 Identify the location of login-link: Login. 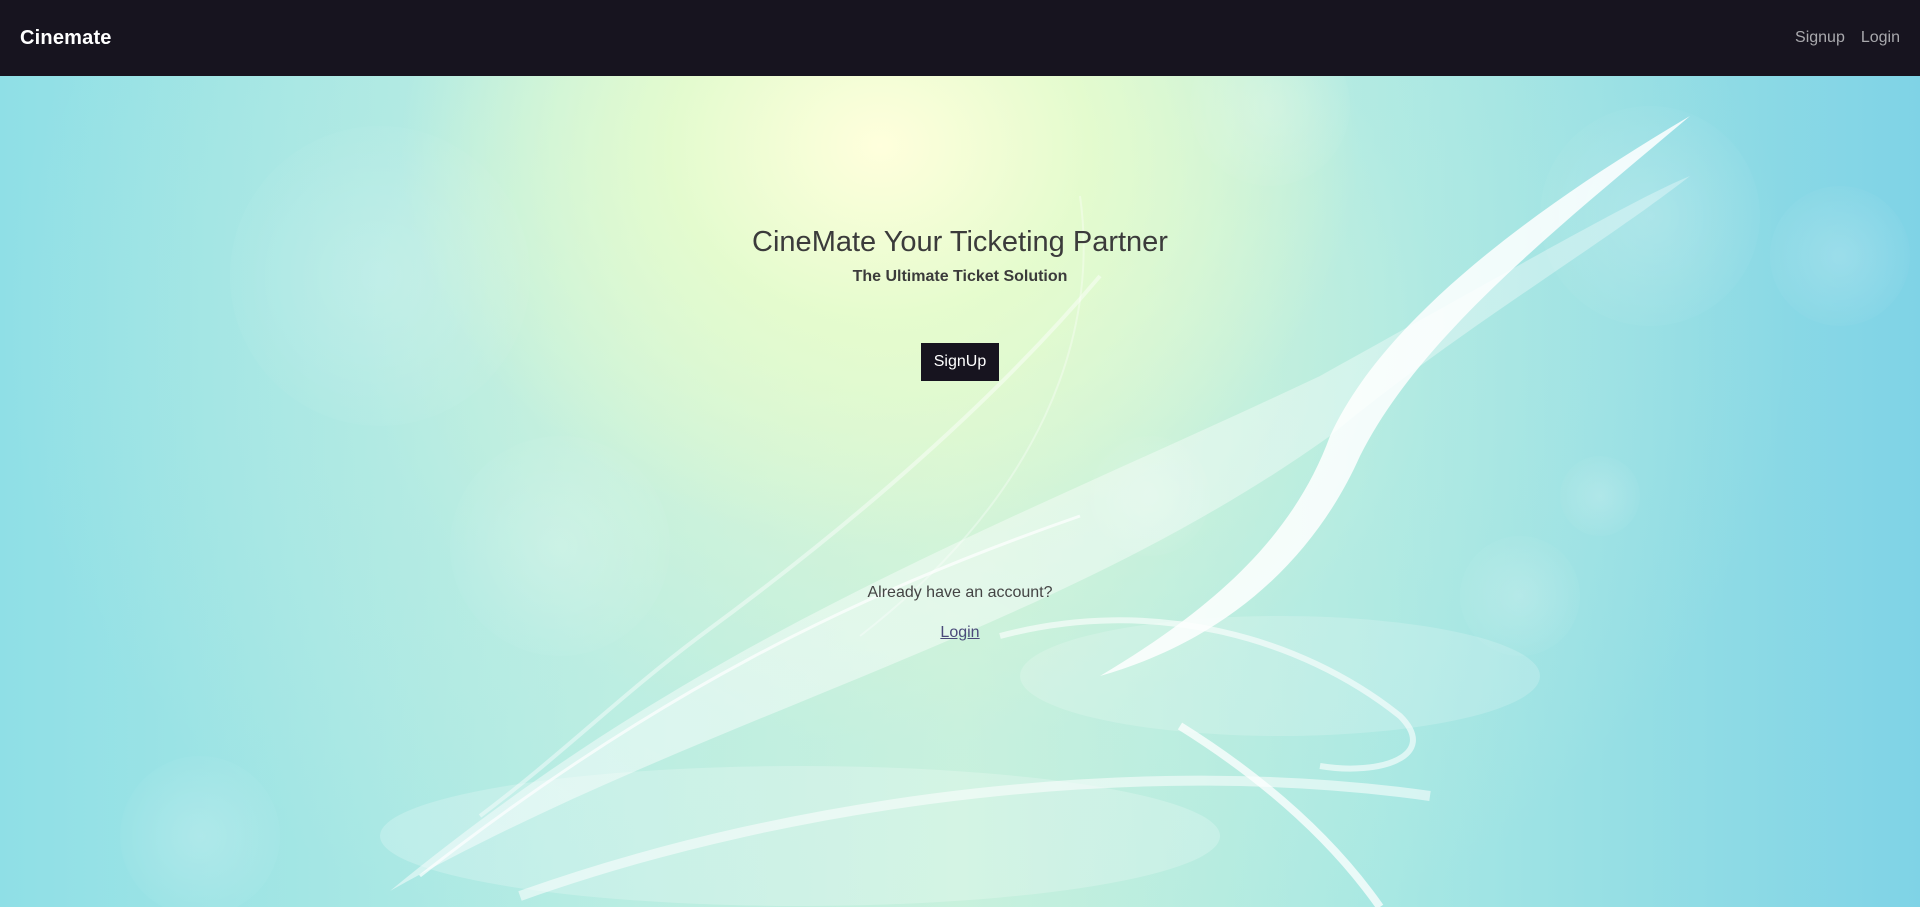
(960, 633).